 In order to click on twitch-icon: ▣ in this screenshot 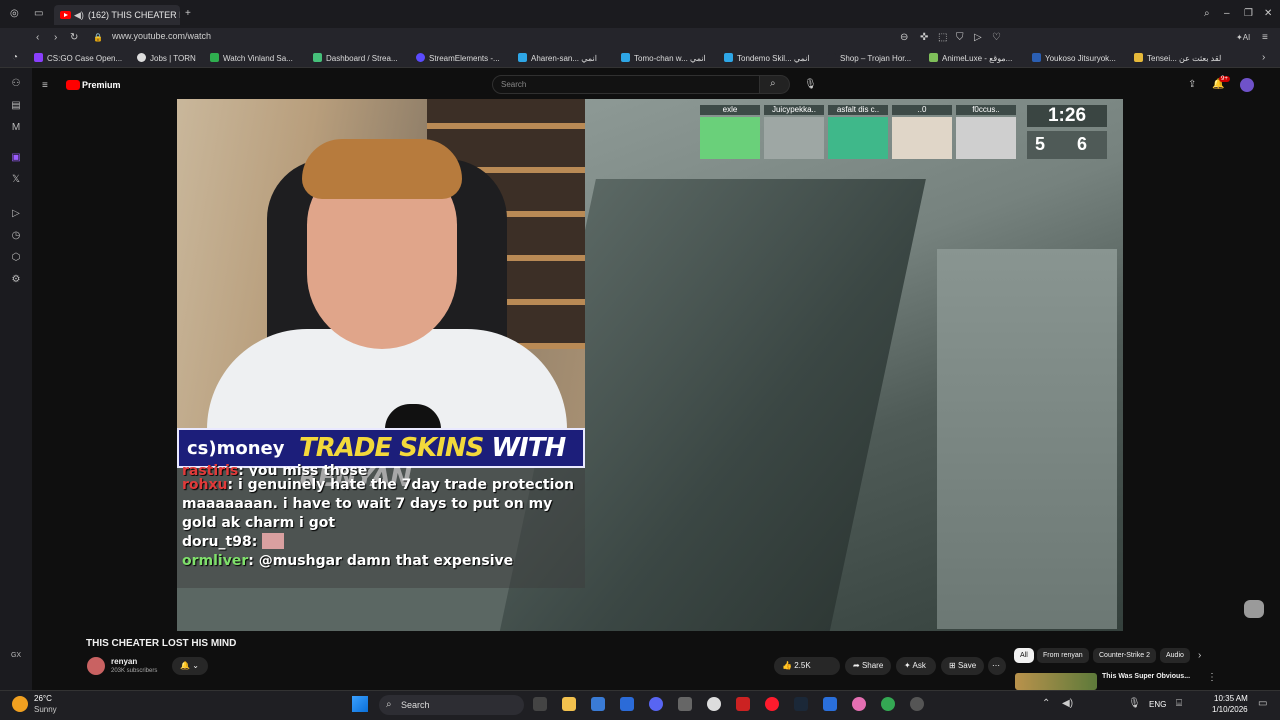, I will do `click(16, 158)`.